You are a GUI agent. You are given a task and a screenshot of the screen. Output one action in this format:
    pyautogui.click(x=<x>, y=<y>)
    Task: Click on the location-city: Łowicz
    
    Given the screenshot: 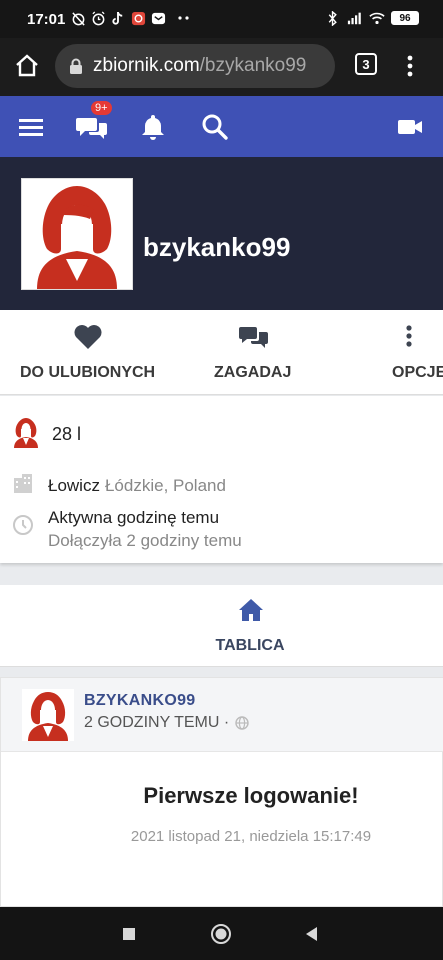 What is the action you would take?
    pyautogui.click(x=74, y=485)
    